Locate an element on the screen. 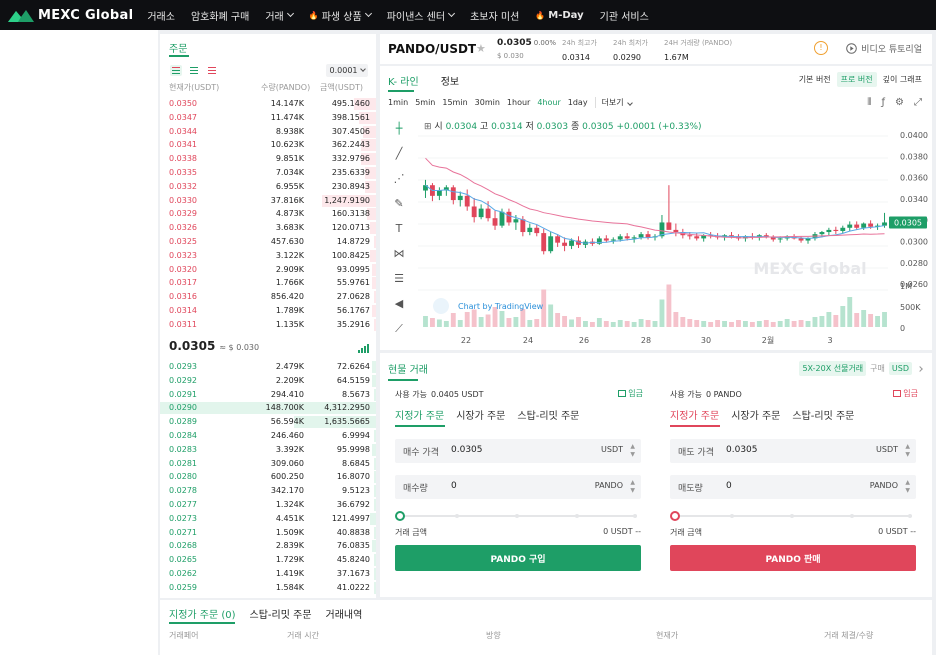  ask-row: 0.0344 8.938K 307.4506 is located at coordinates (268, 132).